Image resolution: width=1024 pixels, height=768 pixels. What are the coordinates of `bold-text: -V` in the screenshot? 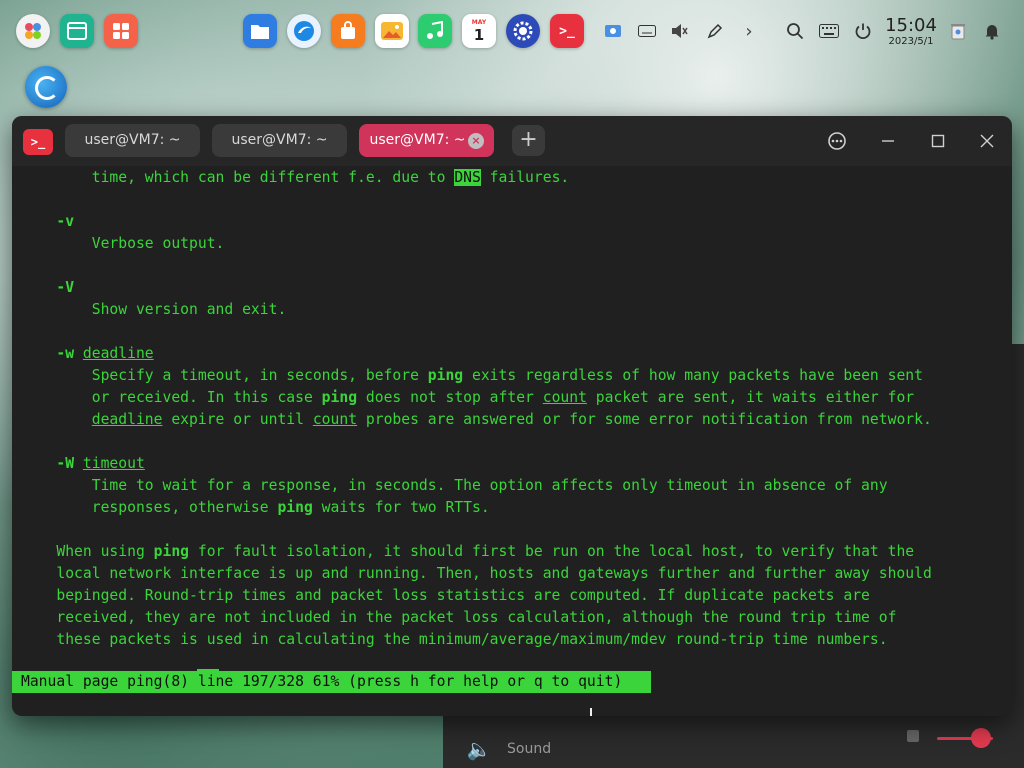 It's located at (65, 287).